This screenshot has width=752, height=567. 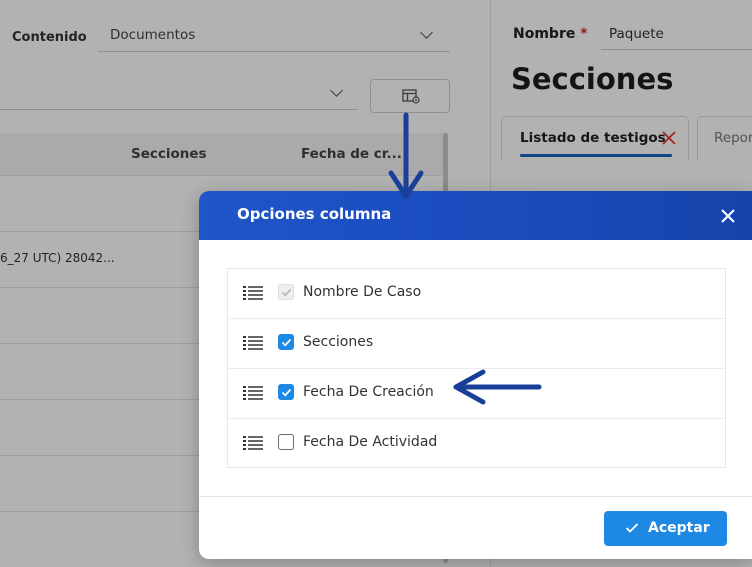 I want to click on checkbox-fecha-de-actividad, so click(x=286, y=442).